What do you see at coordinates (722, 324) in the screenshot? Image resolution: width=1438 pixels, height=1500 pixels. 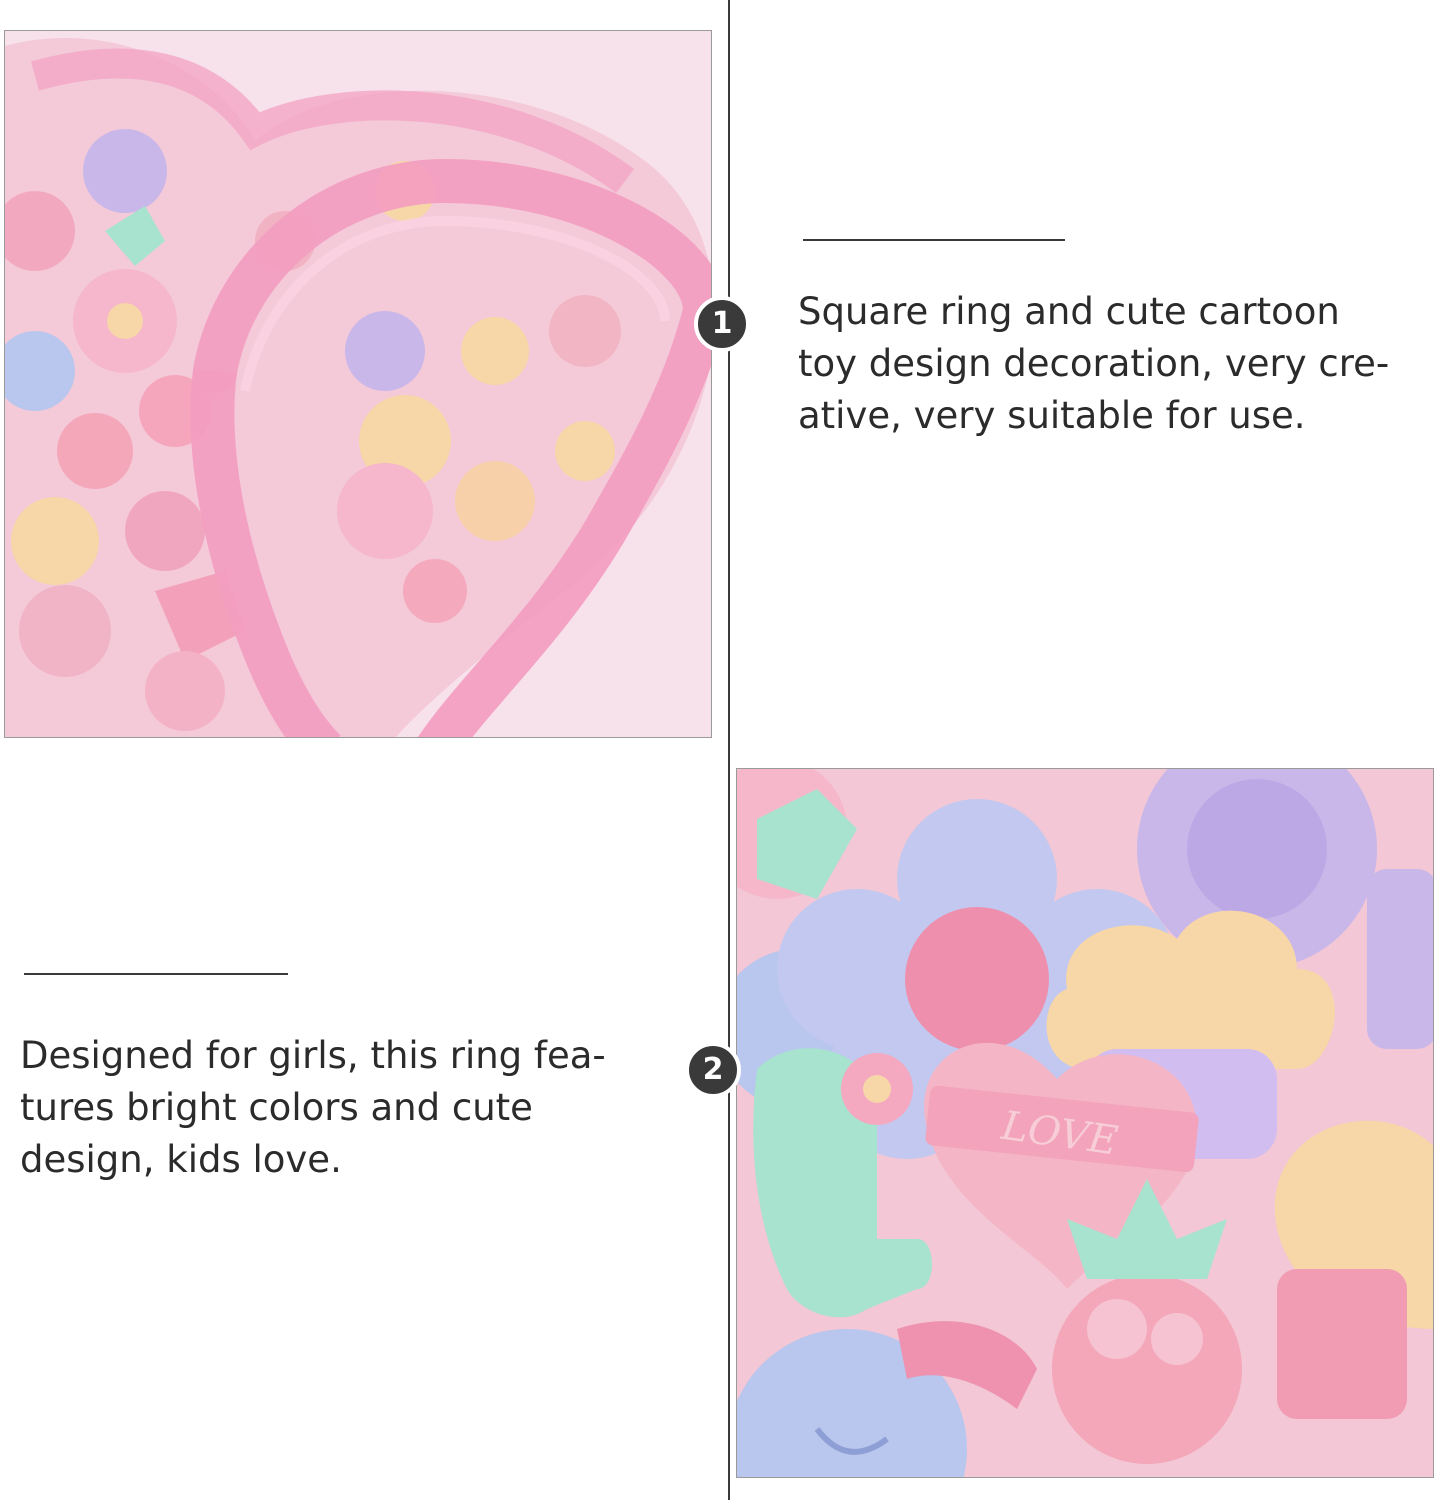 I see `step-badge-1: 1` at bounding box center [722, 324].